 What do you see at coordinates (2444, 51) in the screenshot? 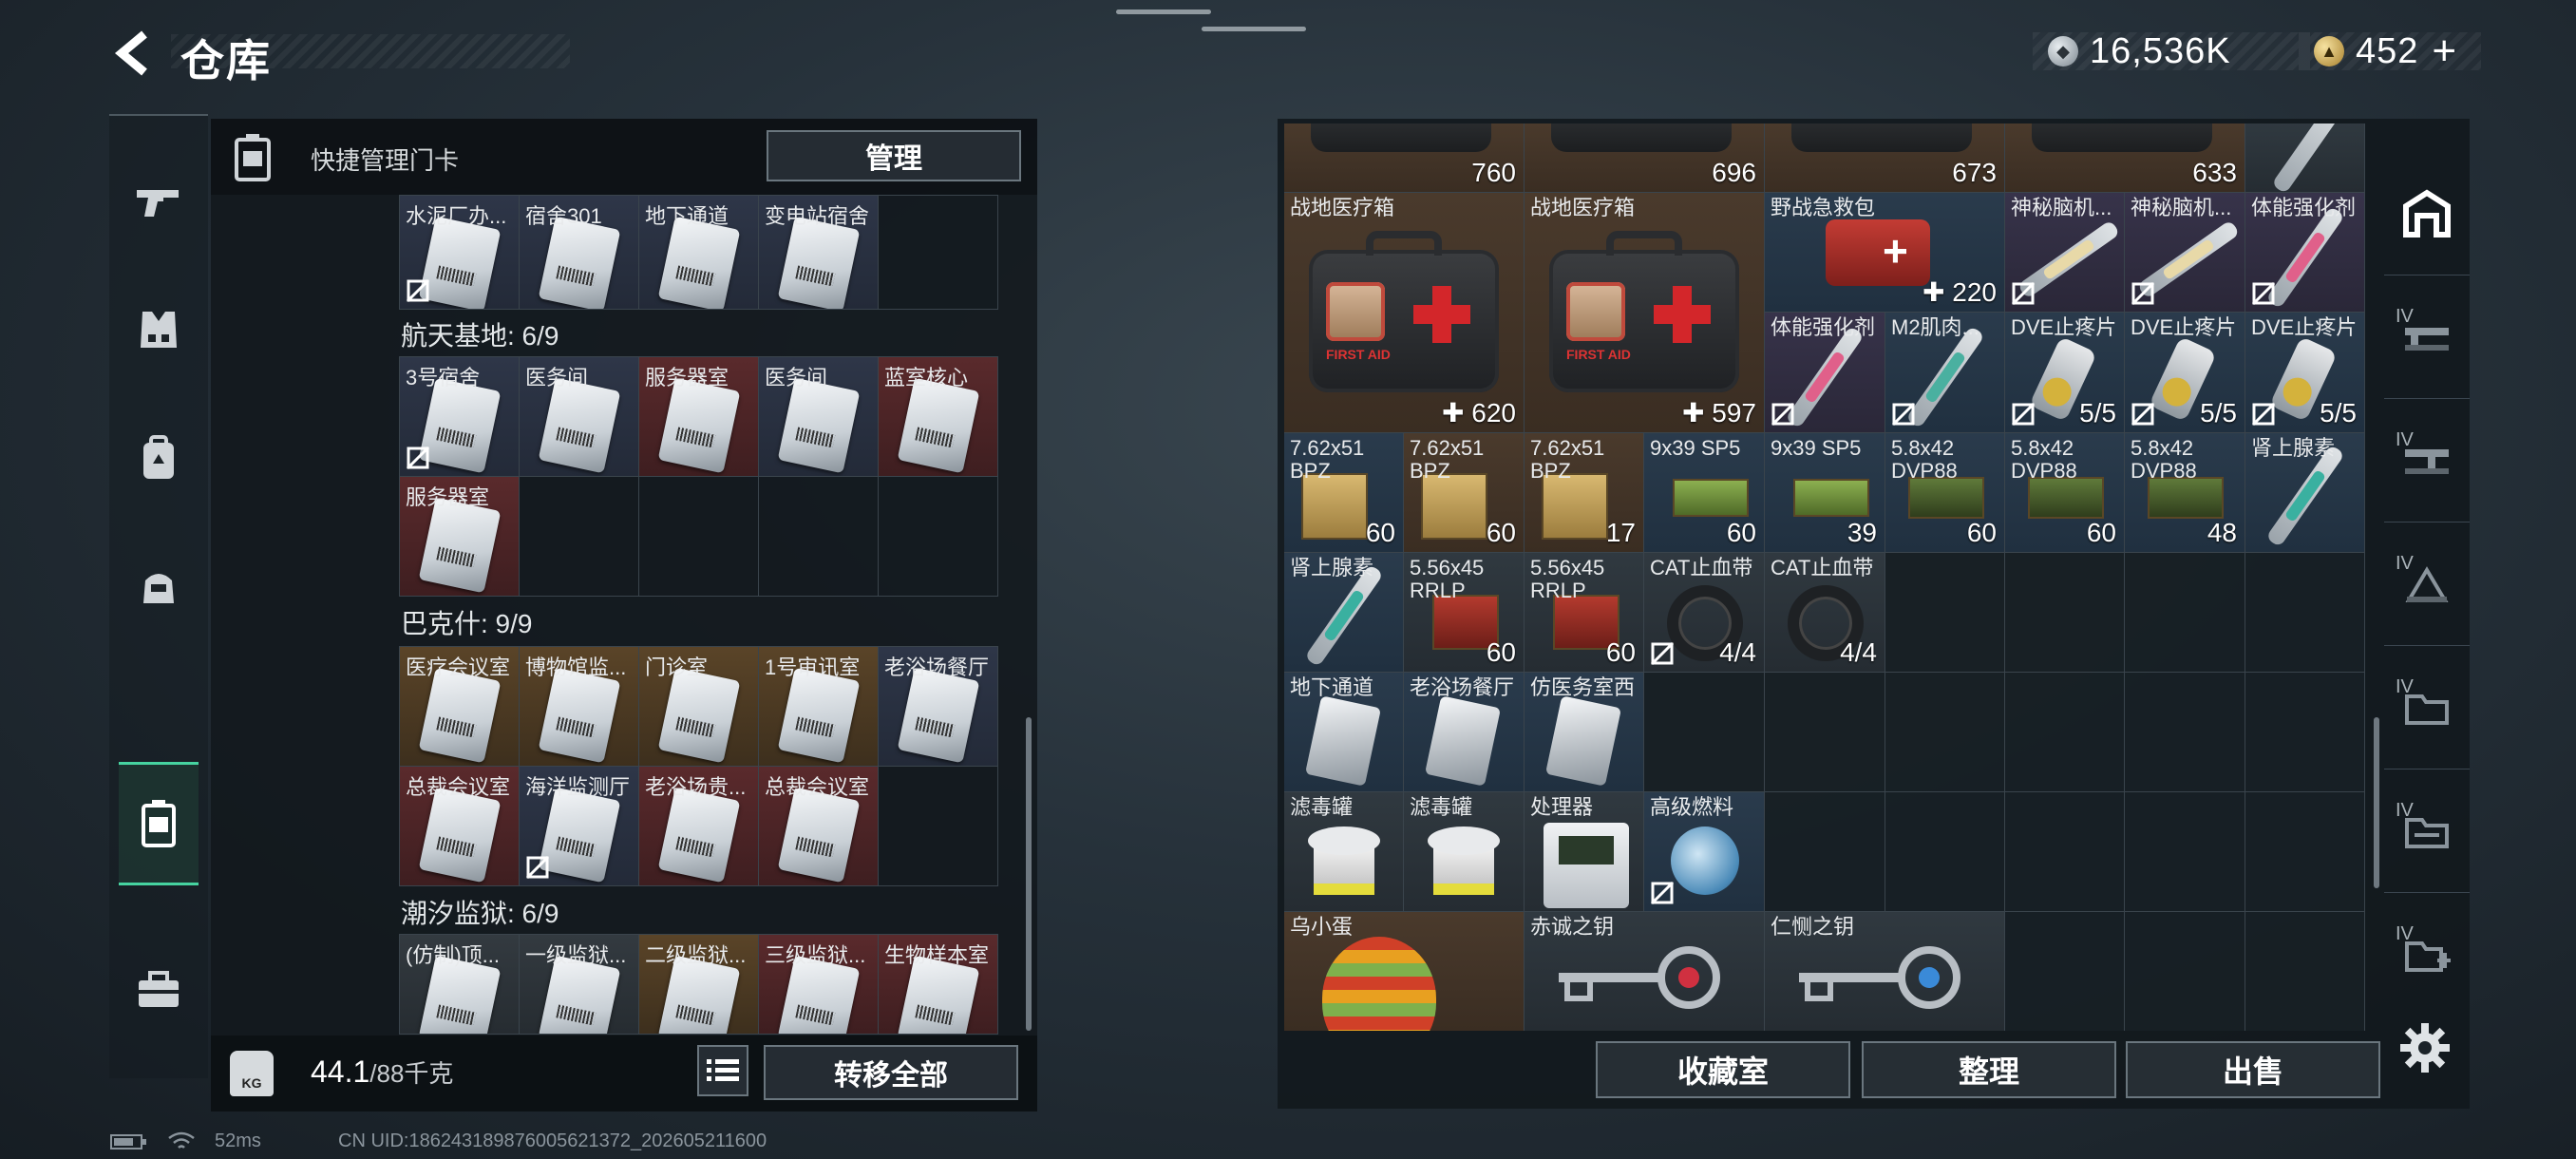
I see `add-currency-button: +` at bounding box center [2444, 51].